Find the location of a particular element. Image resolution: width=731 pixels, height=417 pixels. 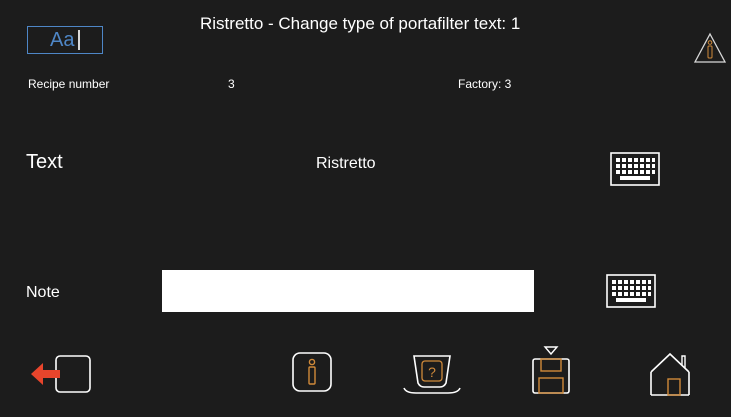

save-icon is located at coordinates (551, 370).